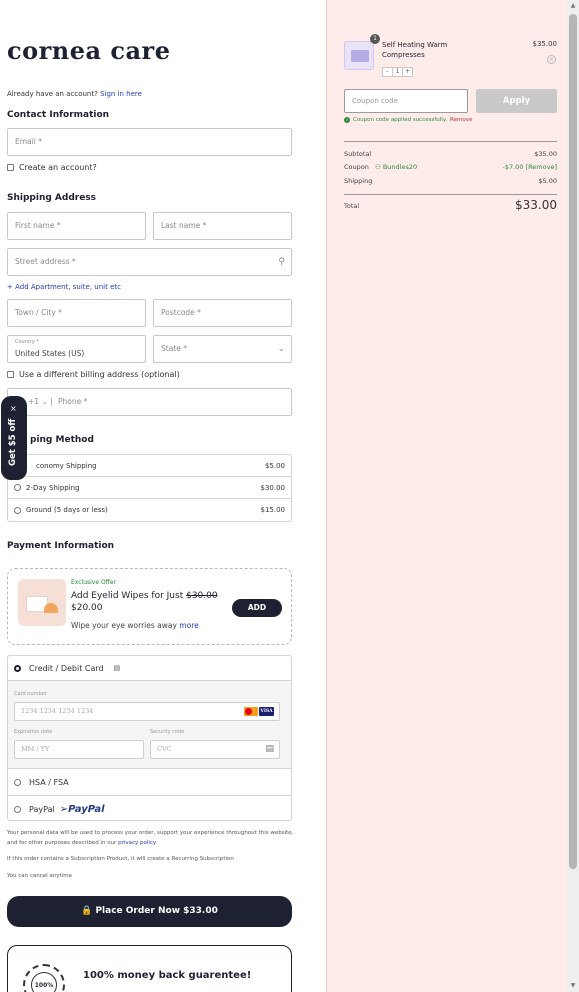  I want to click on shipping-option-2day: 2-Day Shipping $30.00, so click(149, 488).